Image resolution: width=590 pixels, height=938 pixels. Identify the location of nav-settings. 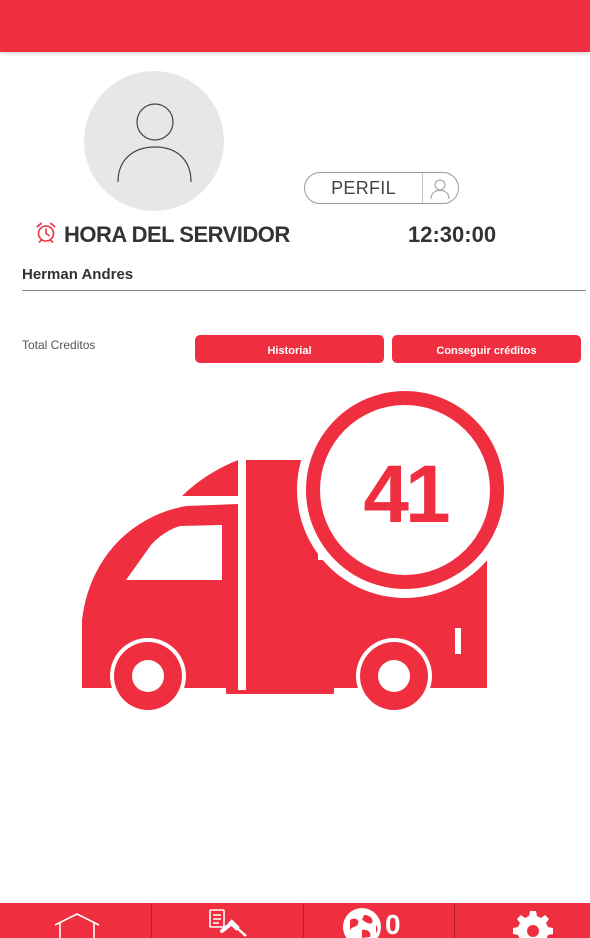
(522, 920).